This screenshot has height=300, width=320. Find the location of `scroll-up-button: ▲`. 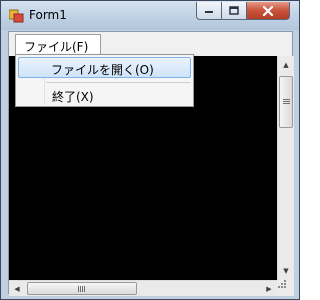

scroll-up-button: ▲ is located at coordinates (286, 64).